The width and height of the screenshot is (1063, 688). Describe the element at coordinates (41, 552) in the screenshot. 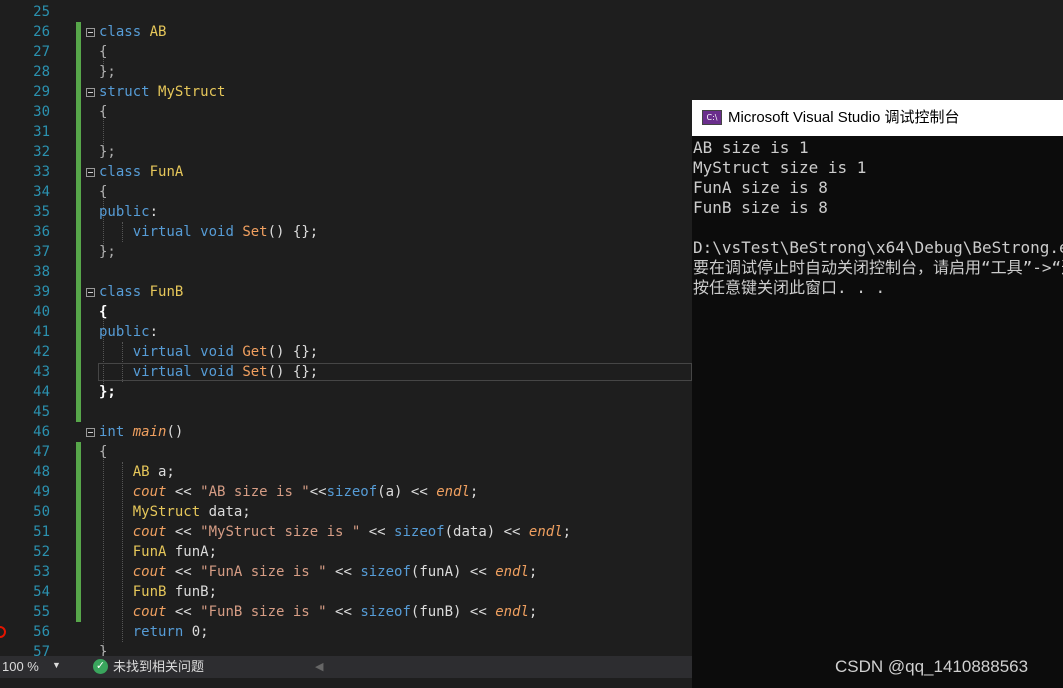

I see `line-number: 52` at that location.